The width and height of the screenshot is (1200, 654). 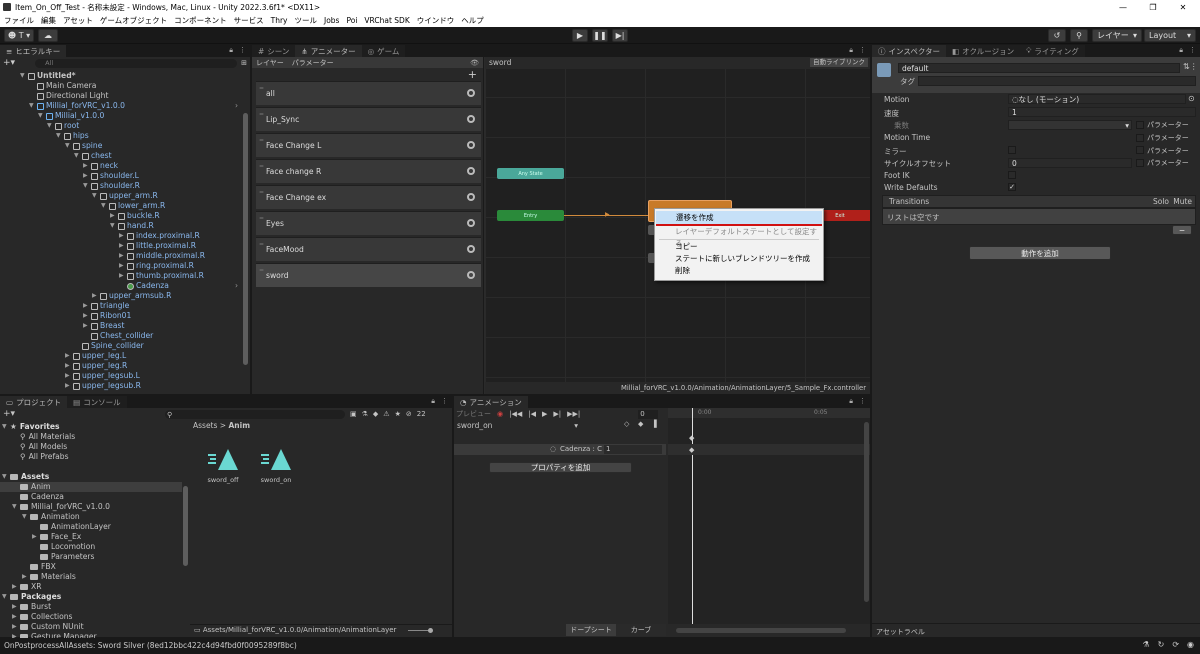 What do you see at coordinates (1140, 163) in the screenshot?
I see `cycle-param-checkbox` at bounding box center [1140, 163].